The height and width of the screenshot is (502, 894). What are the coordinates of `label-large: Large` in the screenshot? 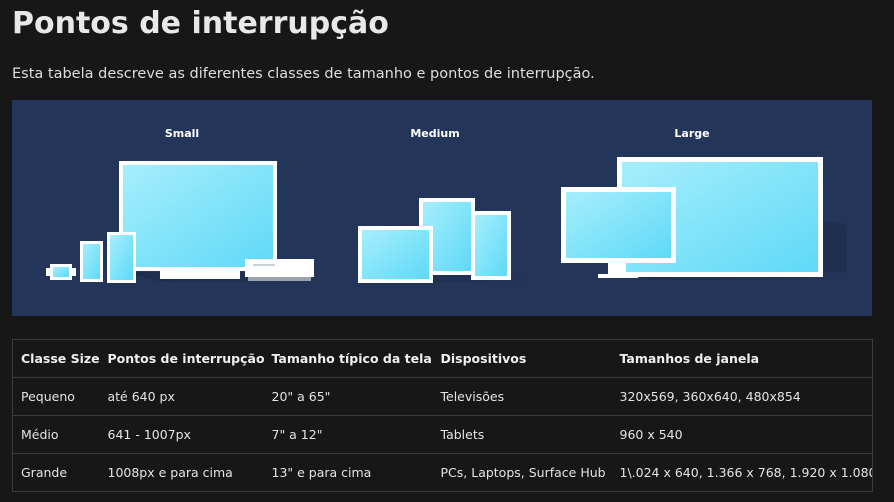 It's located at (692, 133).